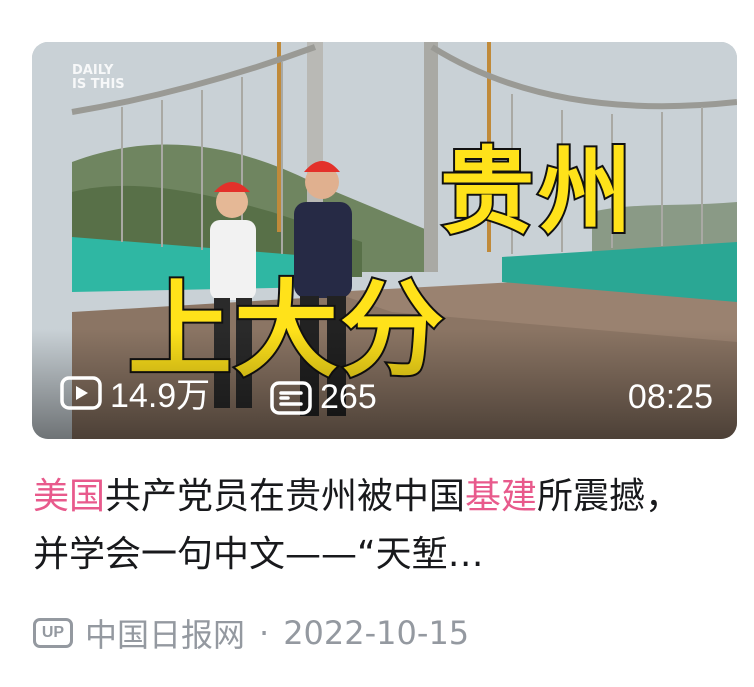  What do you see at coordinates (251, 633) in the screenshot?
I see `video-meta: UP 中国日报网 · 2022-10-15` at bounding box center [251, 633].